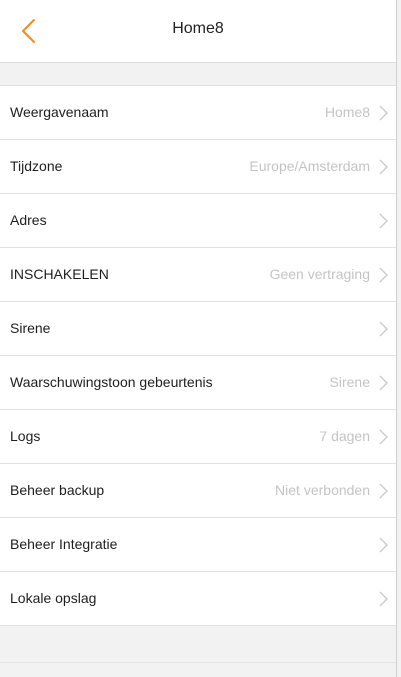  Describe the element at coordinates (64, 544) in the screenshot. I see `setting-label: Beheer Integratie` at that location.